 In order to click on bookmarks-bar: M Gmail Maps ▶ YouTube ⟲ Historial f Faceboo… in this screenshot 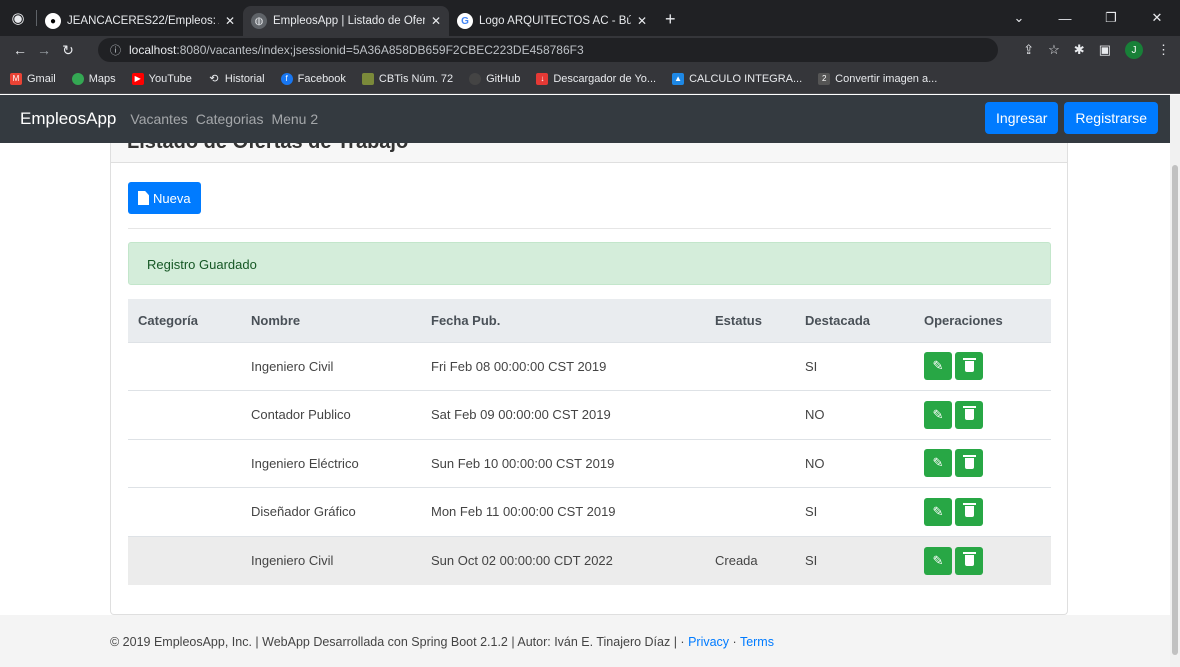, I will do `click(590, 79)`.